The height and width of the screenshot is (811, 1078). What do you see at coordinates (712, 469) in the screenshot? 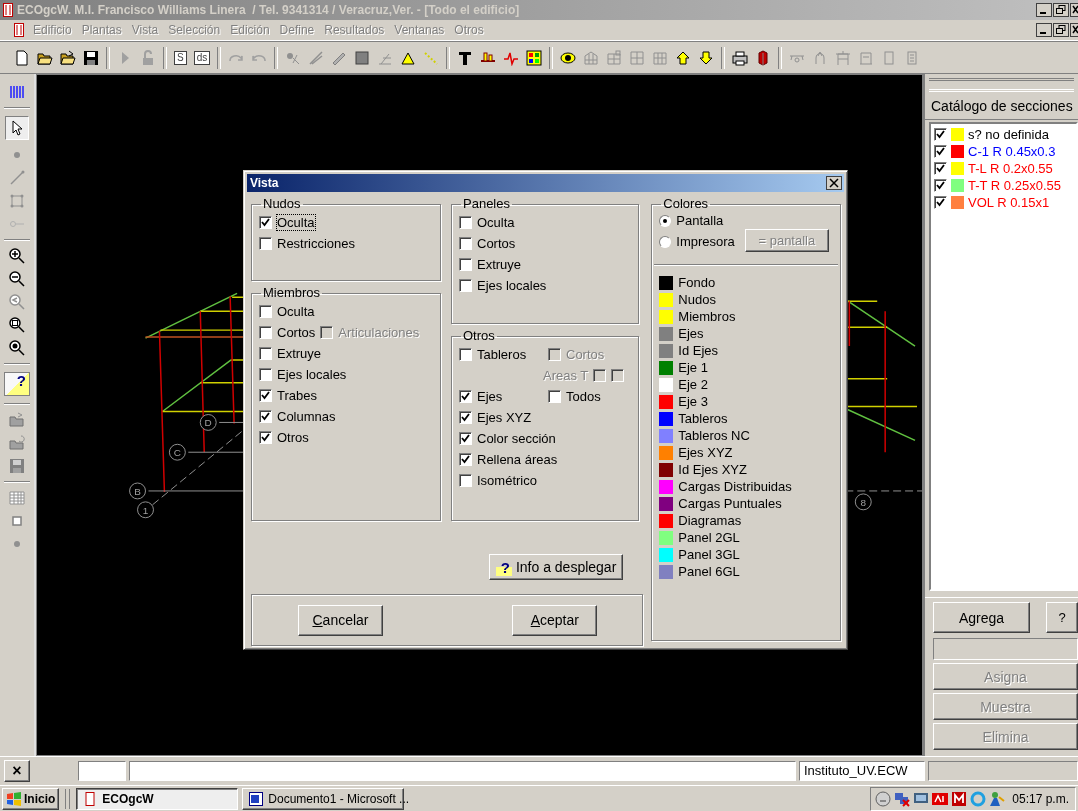
I see `color-label: Id Ejes XYZ` at bounding box center [712, 469].